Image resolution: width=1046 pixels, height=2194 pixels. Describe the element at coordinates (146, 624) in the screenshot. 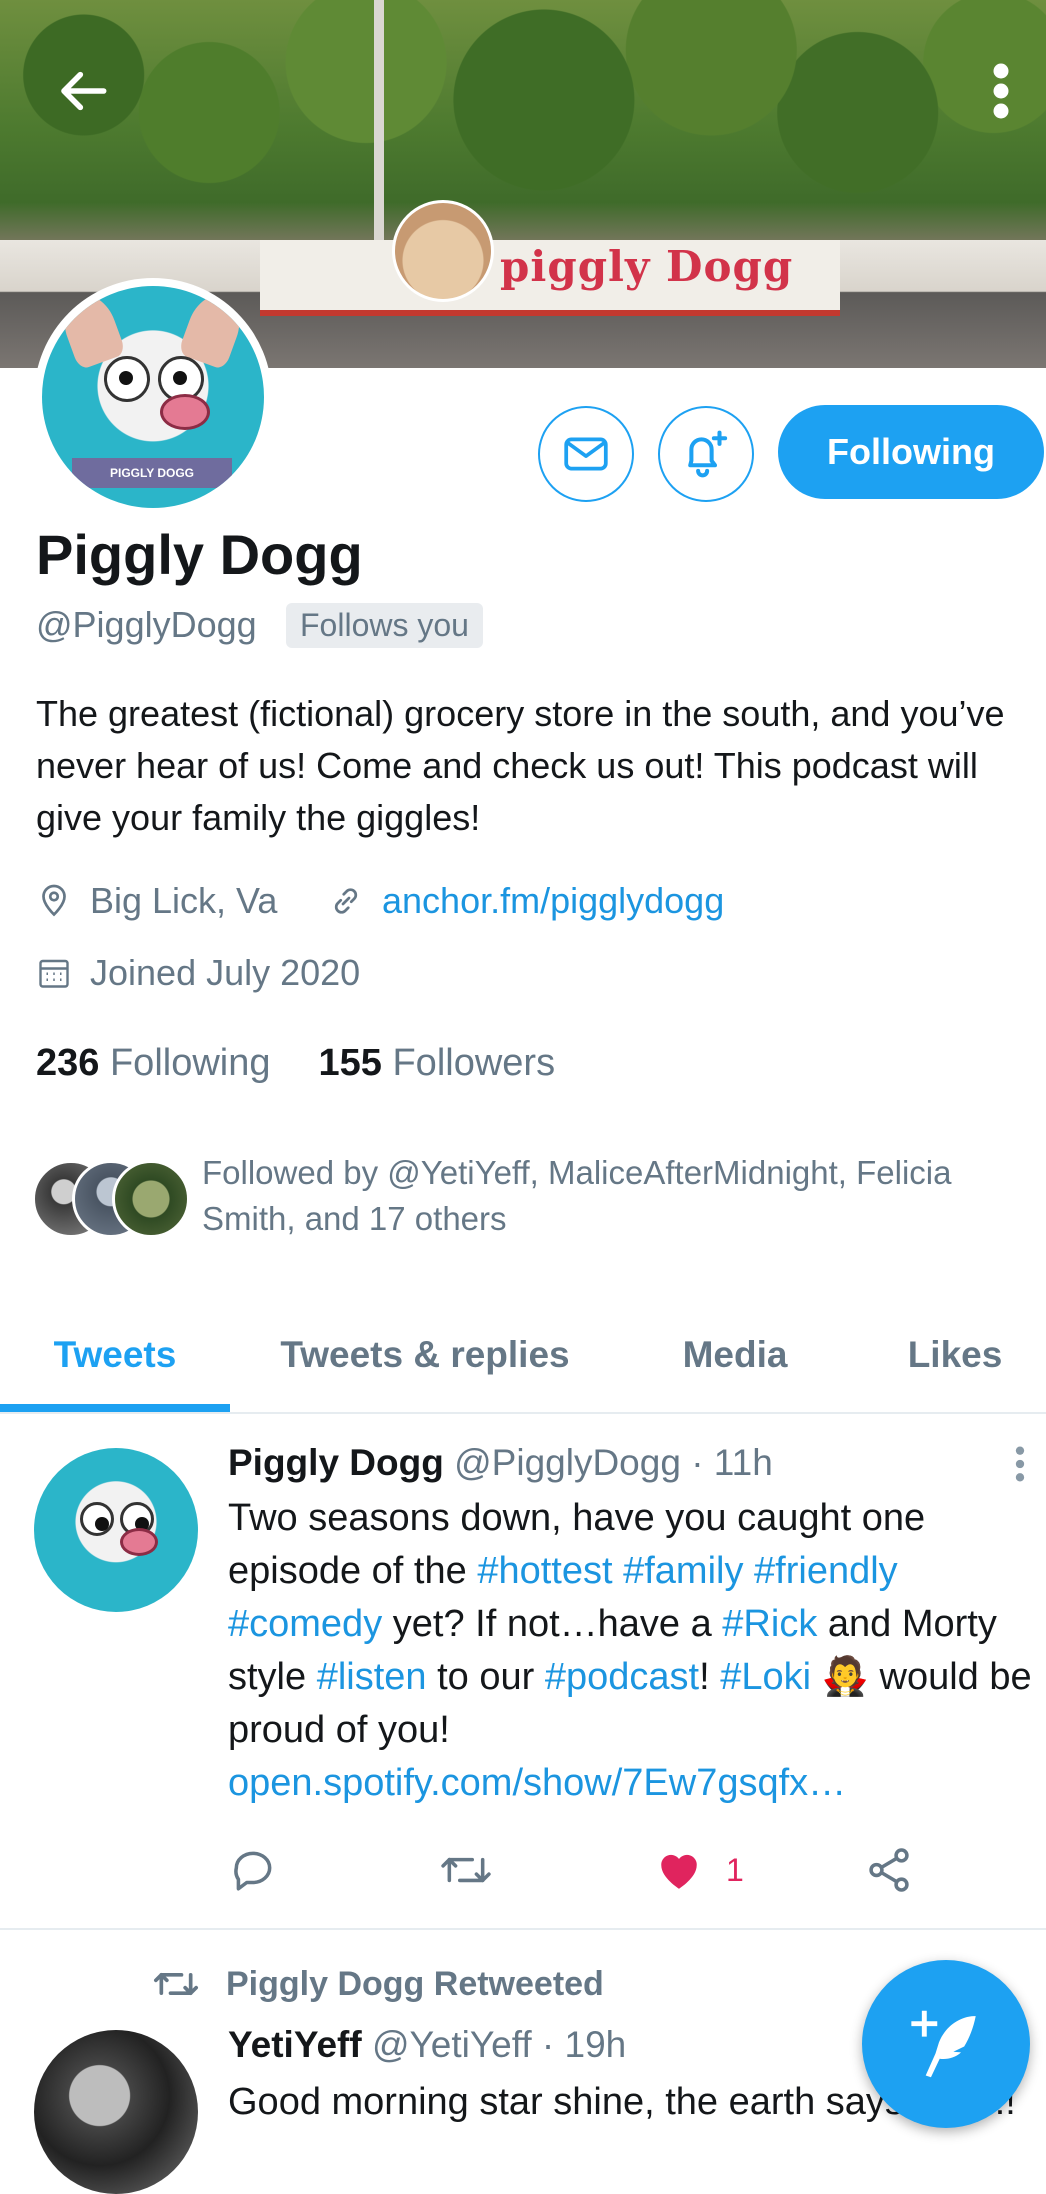

I see `profile-handle: @PigglyDogg` at that location.